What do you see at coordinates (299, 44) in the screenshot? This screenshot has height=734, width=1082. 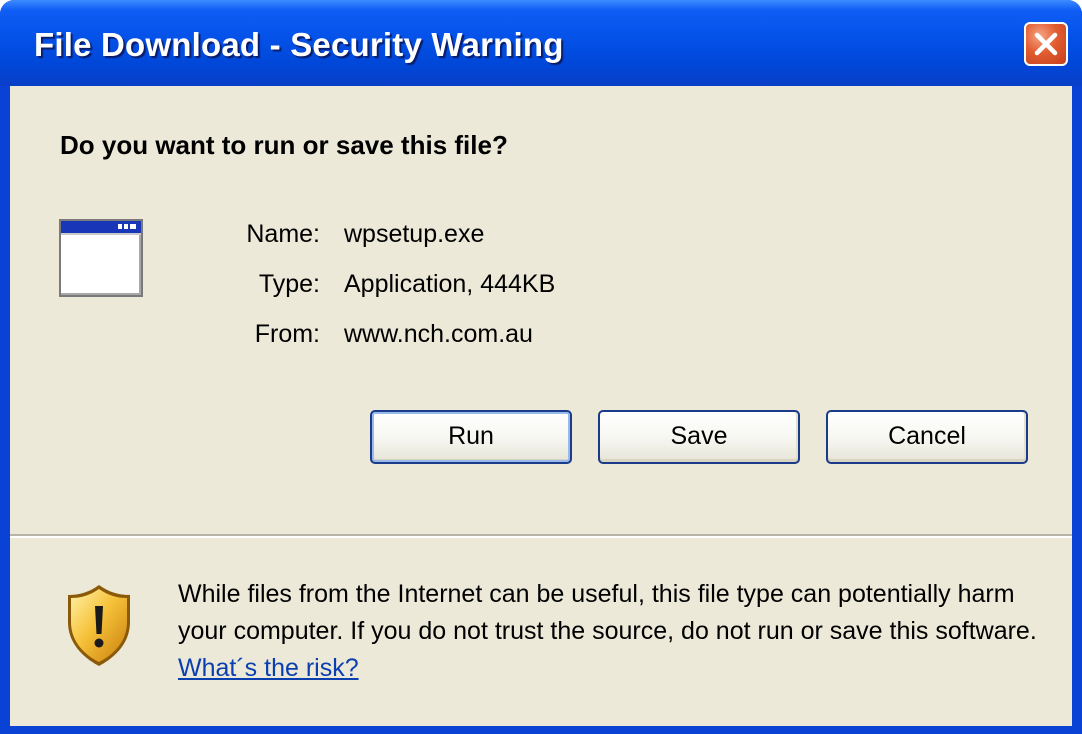 I see `window-title: File Download - Security Warning` at bounding box center [299, 44].